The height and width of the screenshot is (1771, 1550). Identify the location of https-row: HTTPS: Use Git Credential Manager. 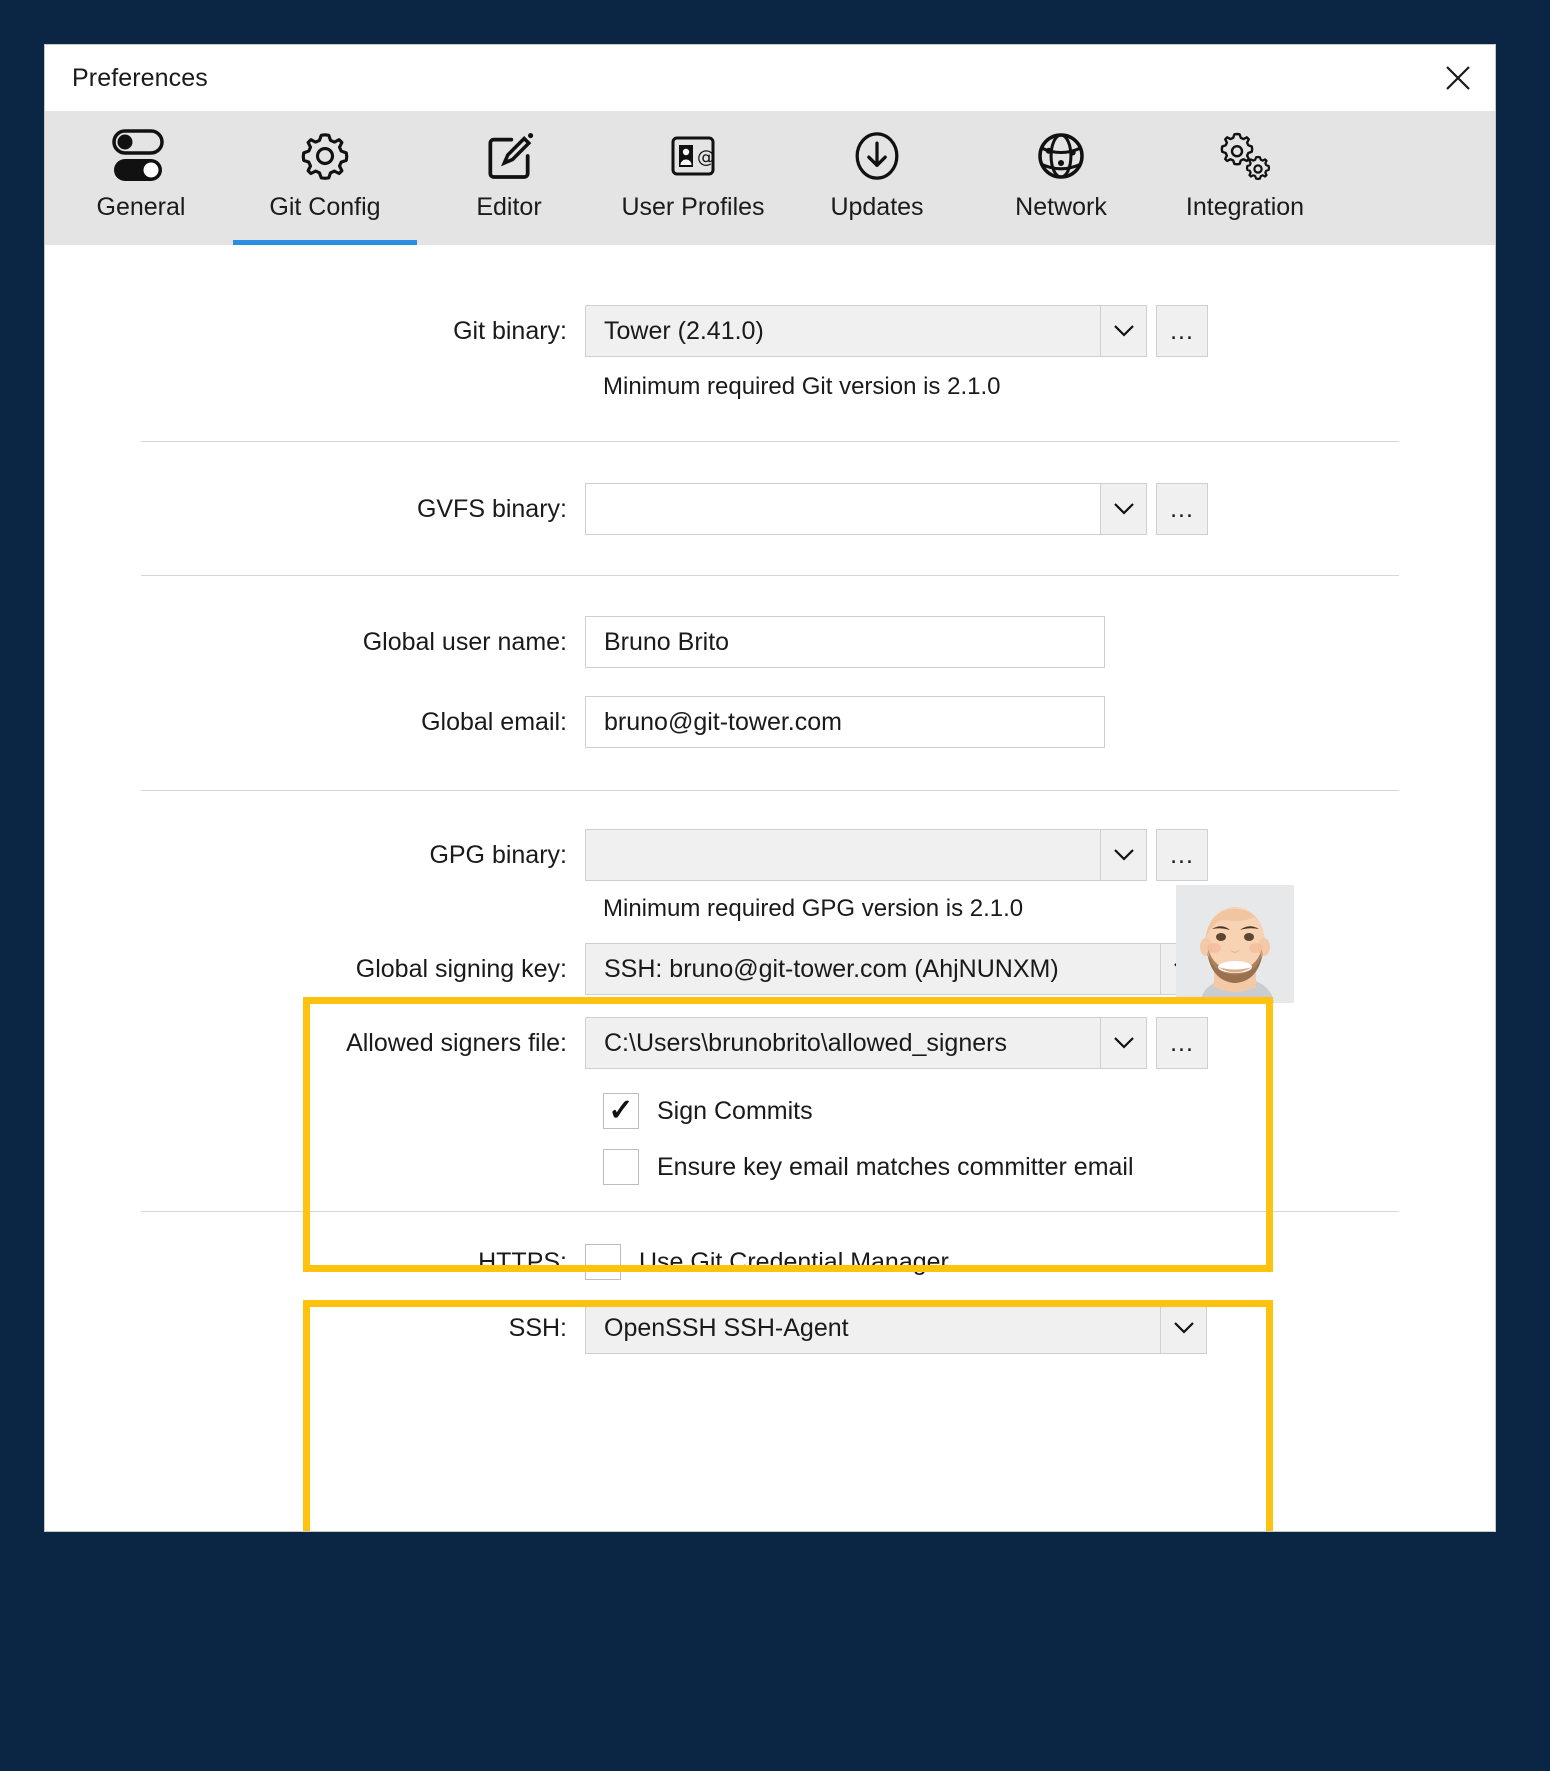
(770, 1262).